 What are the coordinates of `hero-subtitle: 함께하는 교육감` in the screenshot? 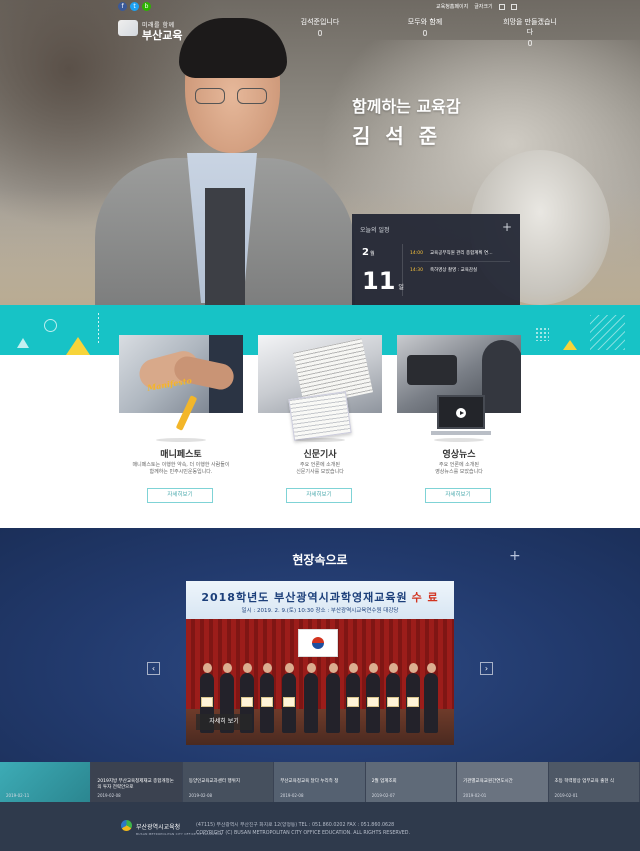 It's located at (406, 106).